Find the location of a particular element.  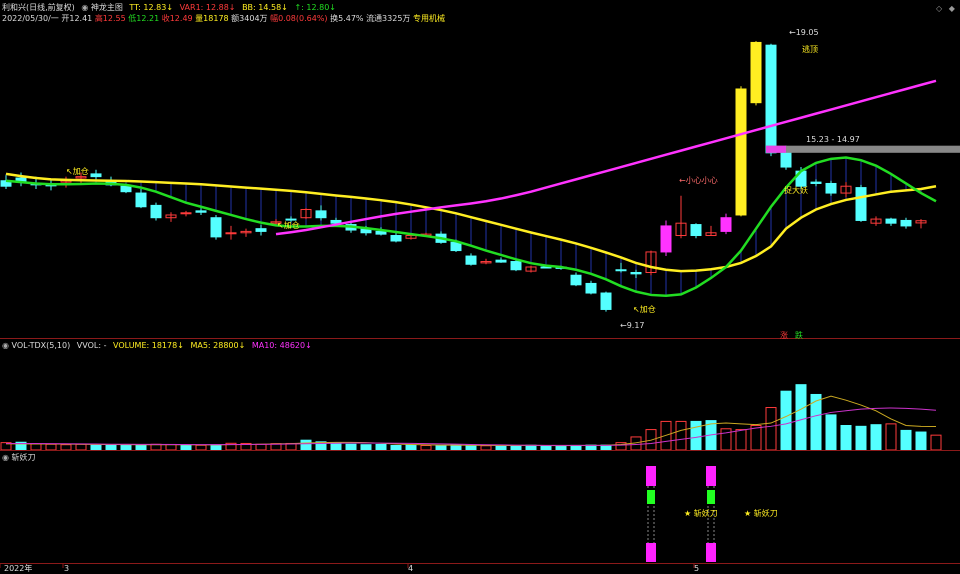

signal-label-1: ★ 斩妖刀 is located at coordinates (701, 513).